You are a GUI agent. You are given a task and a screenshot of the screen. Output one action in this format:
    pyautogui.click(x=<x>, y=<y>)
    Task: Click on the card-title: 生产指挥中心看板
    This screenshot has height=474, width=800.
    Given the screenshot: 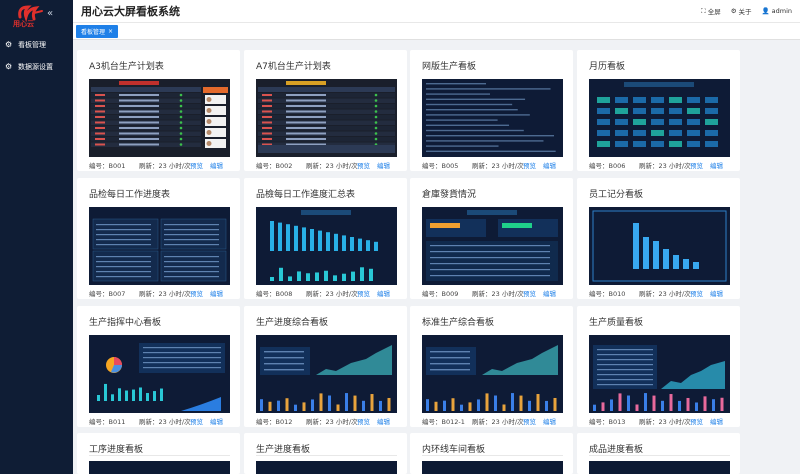 What is the action you would take?
    pyautogui.click(x=125, y=323)
    